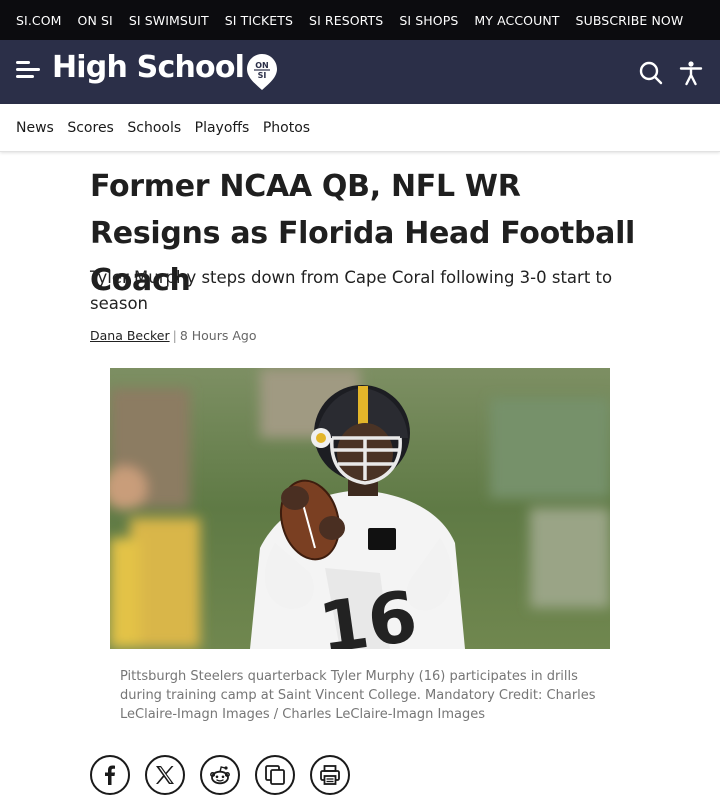 The image size is (720, 808). What do you see at coordinates (169, 20) in the screenshot?
I see `topnav-si-swimsuit: SI SWIMSUIT` at bounding box center [169, 20].